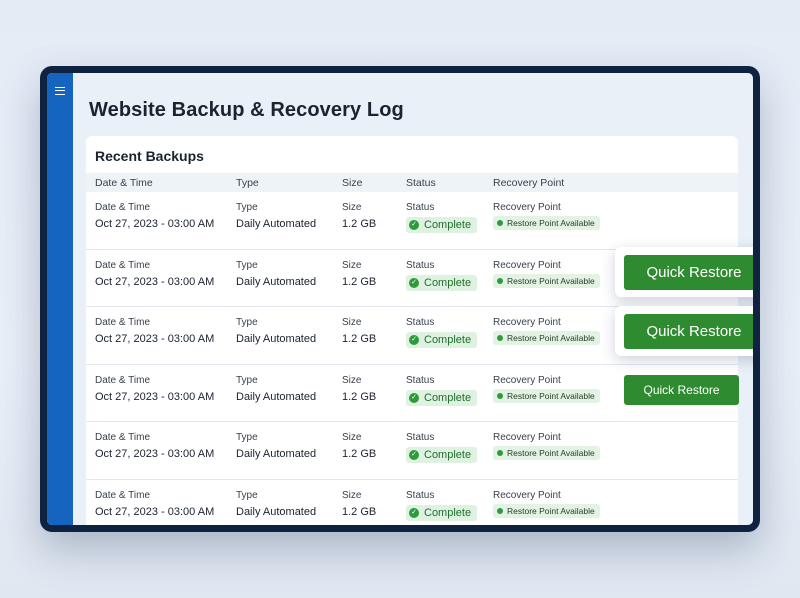 The image size is (800, 598). What do you see at coordinates (124, 183) in the screenshot?
I see `column-header-date: Date & Time` at bounding box center [124, 183].